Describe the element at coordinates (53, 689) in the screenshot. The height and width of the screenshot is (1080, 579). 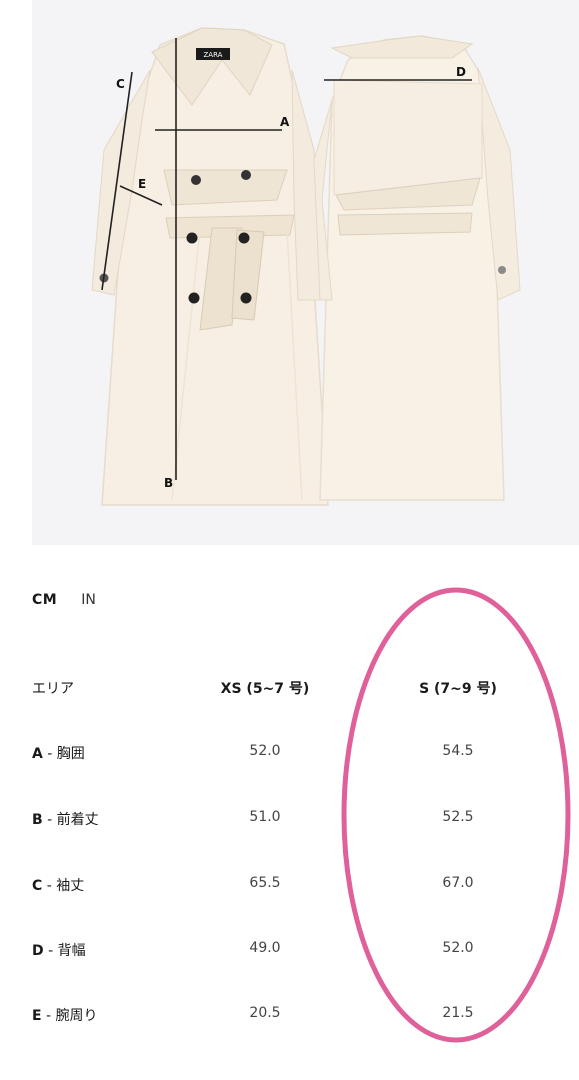
I see `header-area: エリア` at that location.